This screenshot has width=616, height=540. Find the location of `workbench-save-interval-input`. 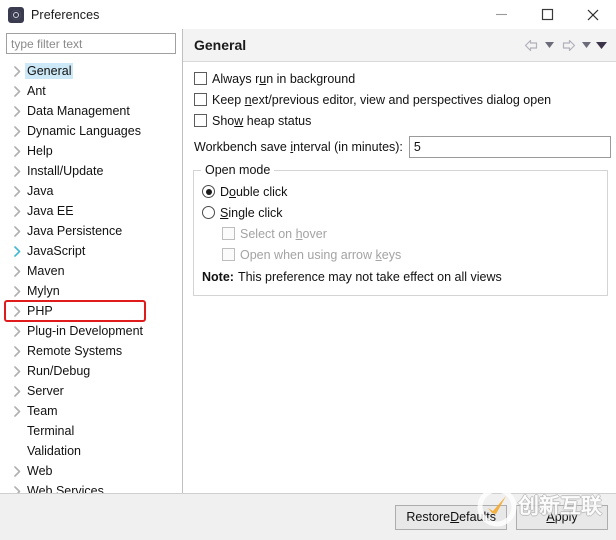

workbench-save-interval-input is located at coordinates (509, 147).